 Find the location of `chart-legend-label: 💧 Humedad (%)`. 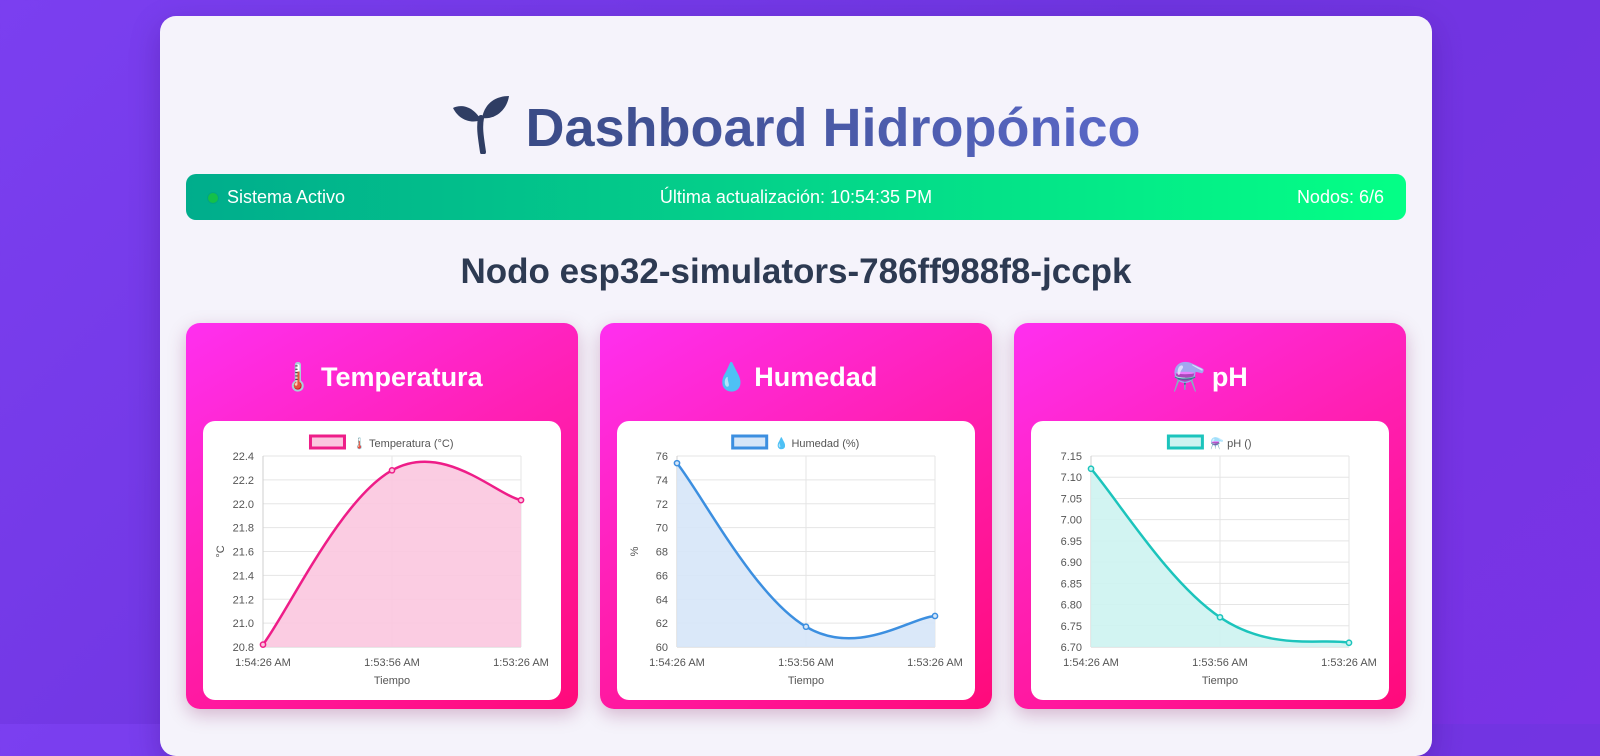

chart-legend-label: 💧 Humedad (%) is located at coordinates (817, 443).